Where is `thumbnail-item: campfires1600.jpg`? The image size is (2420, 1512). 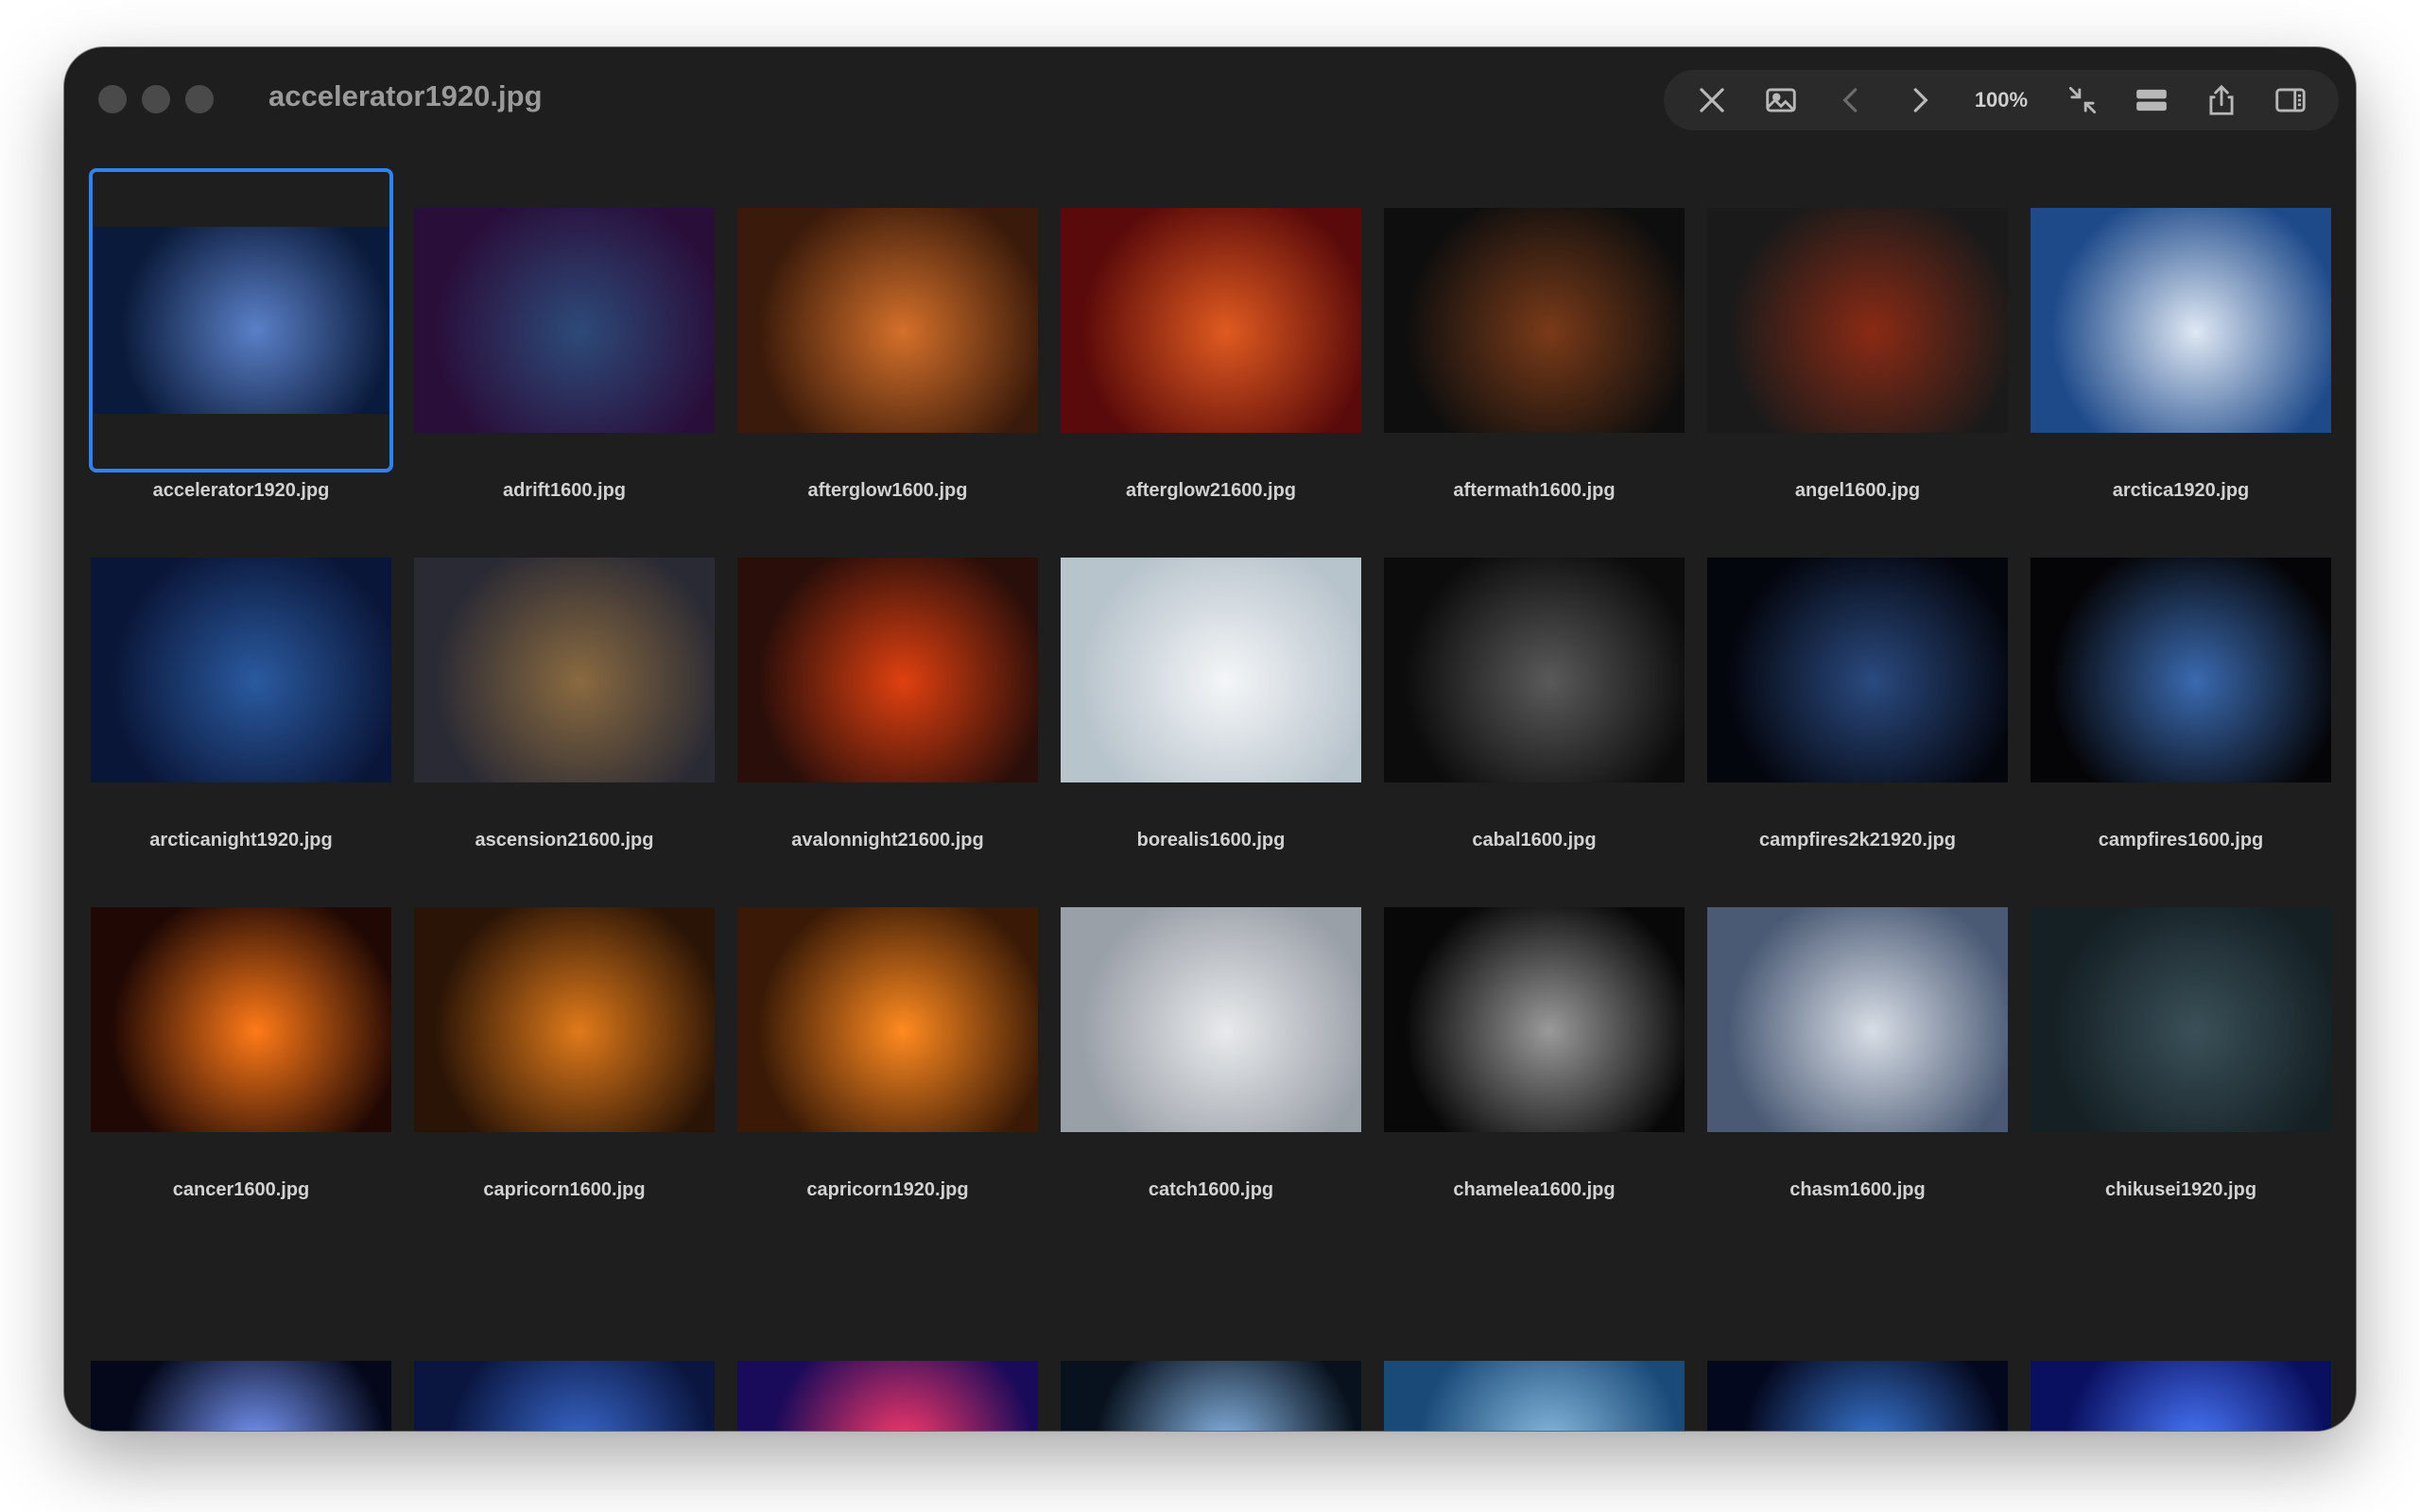 thumbnail-item: campfires1600.jpg is located at coordinates (2181, 684).